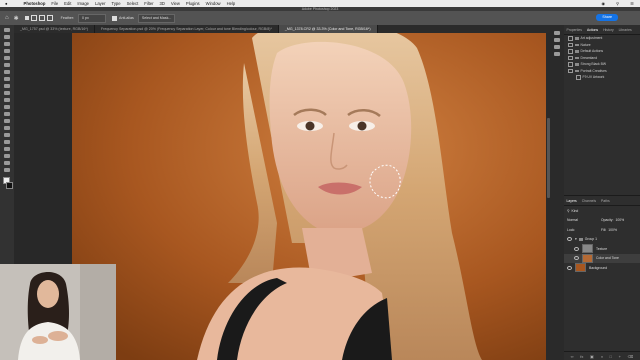  I want to click on frame-tool-icon, so click(7, 65).